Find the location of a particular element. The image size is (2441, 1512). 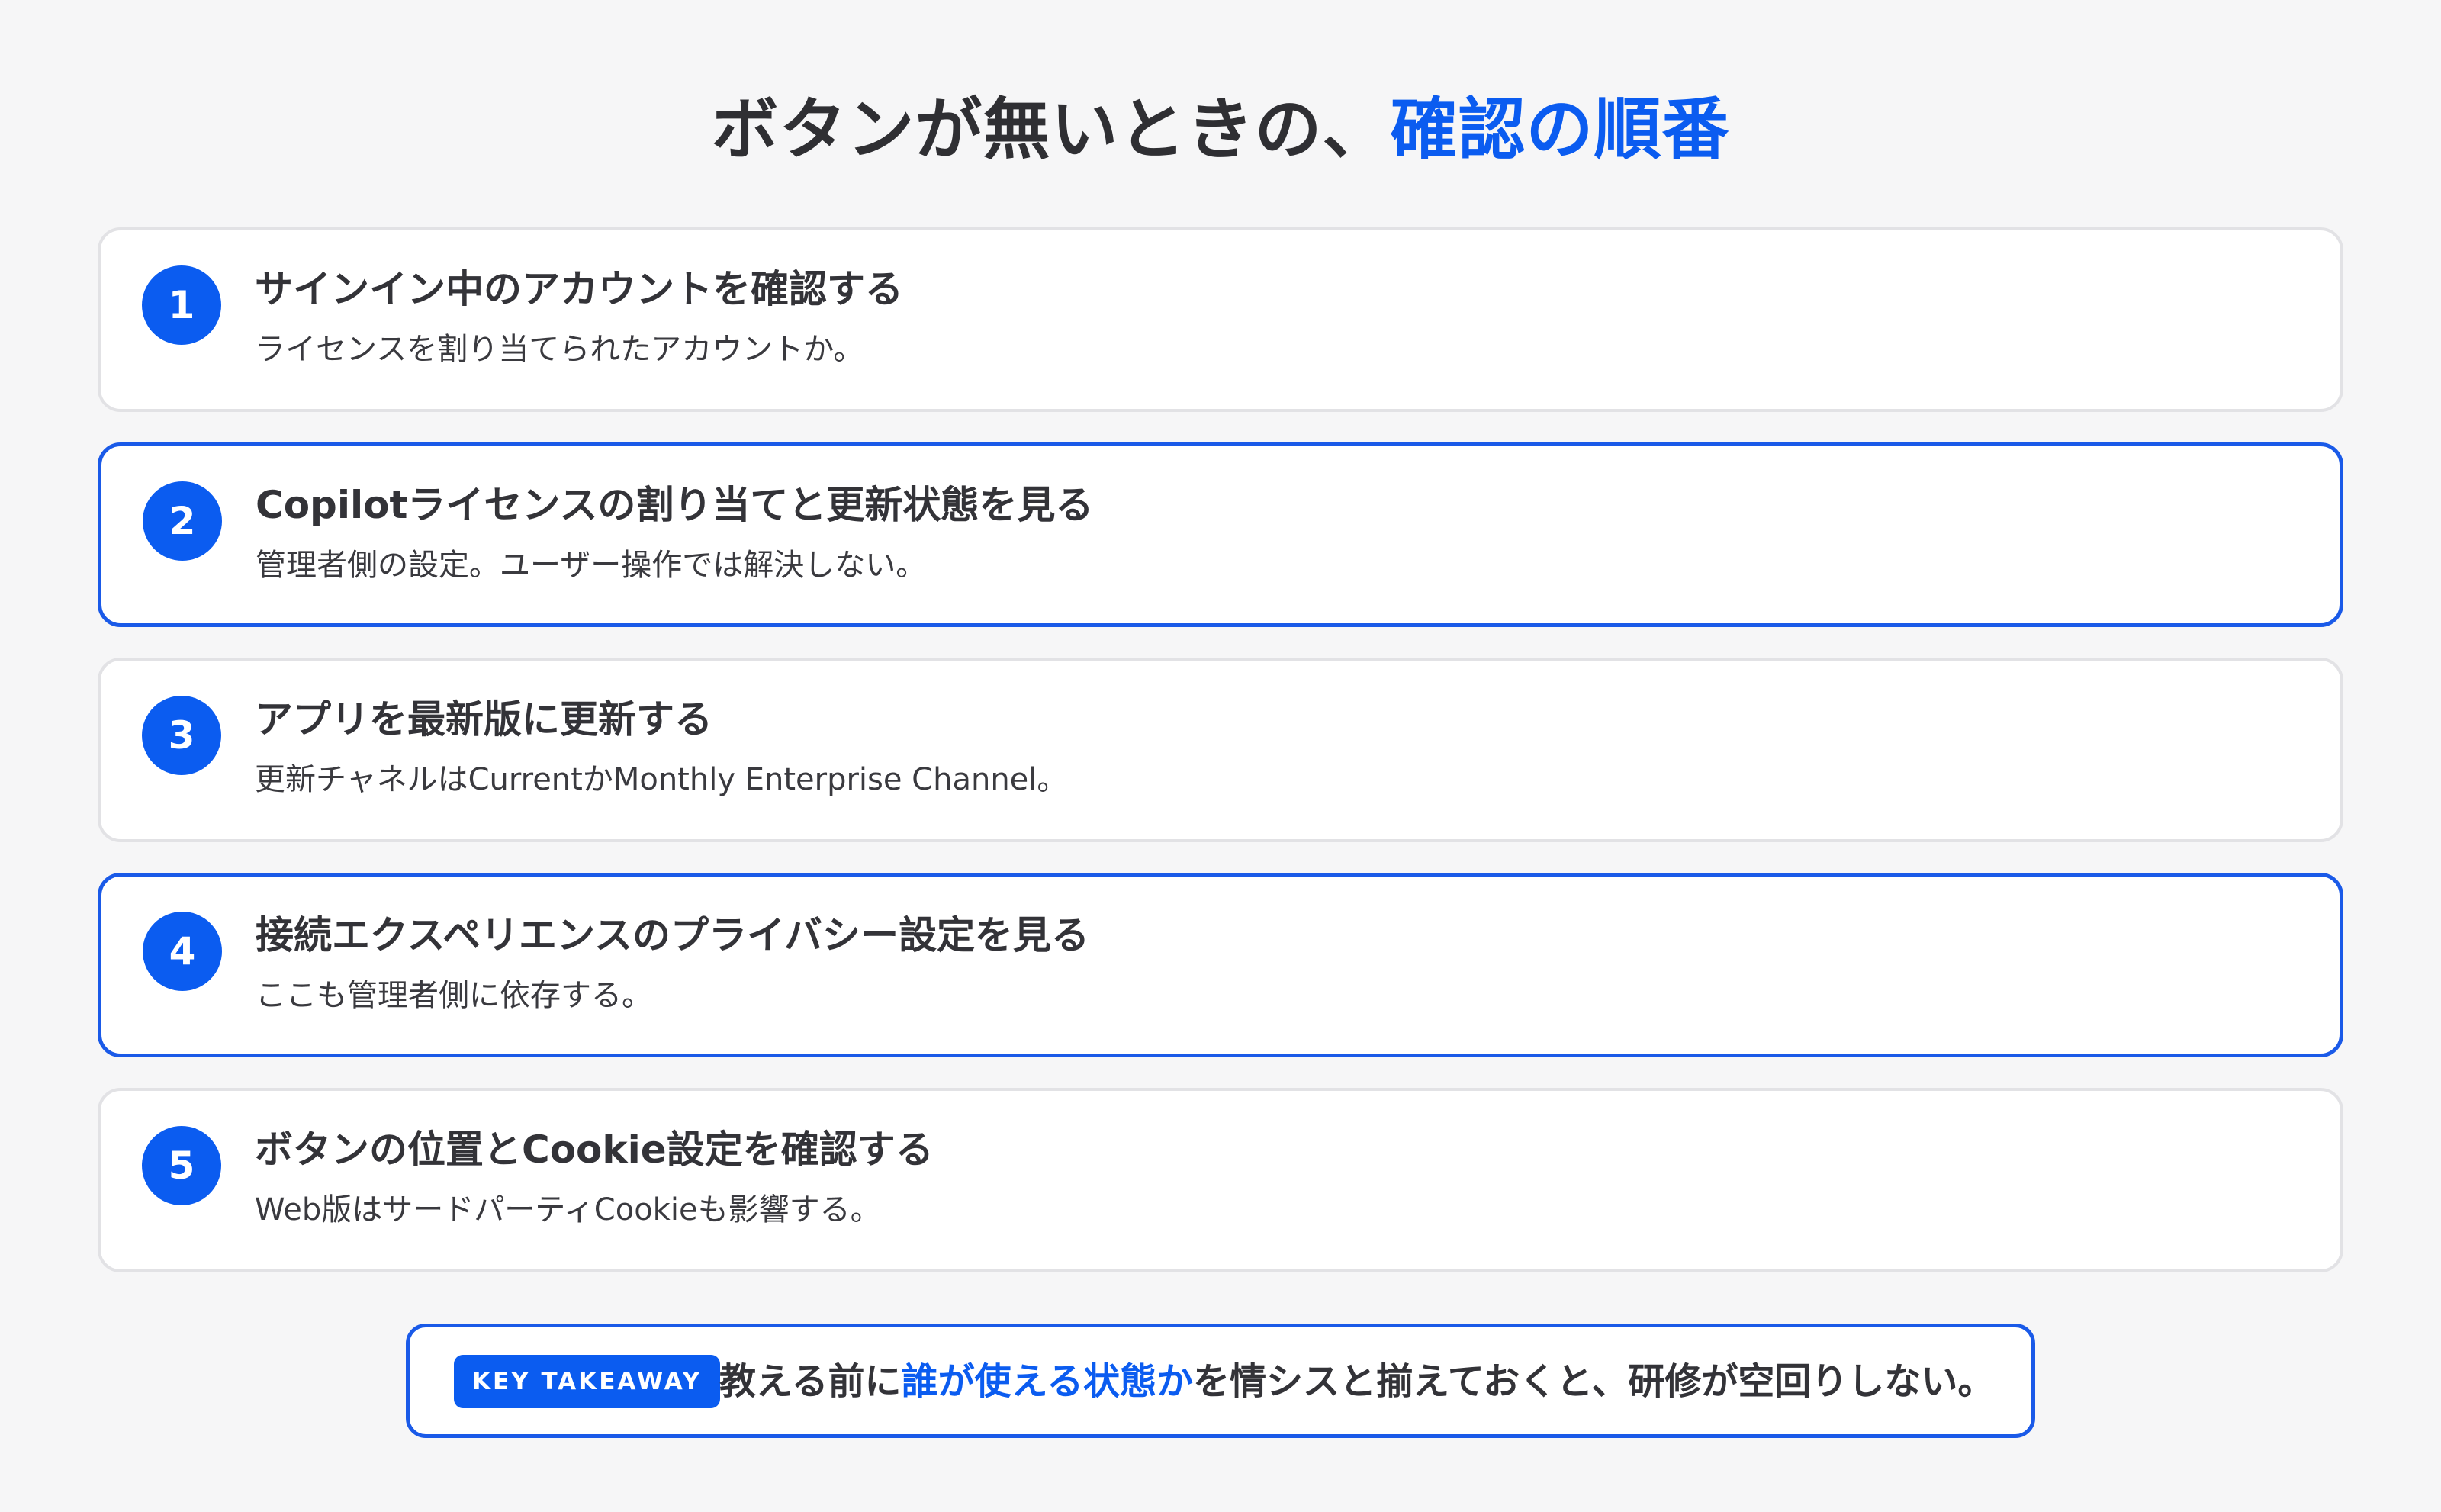

step-description: 管理者側の設定。ユーザー操作では解決しない。 is located at coordinates (591, 566).